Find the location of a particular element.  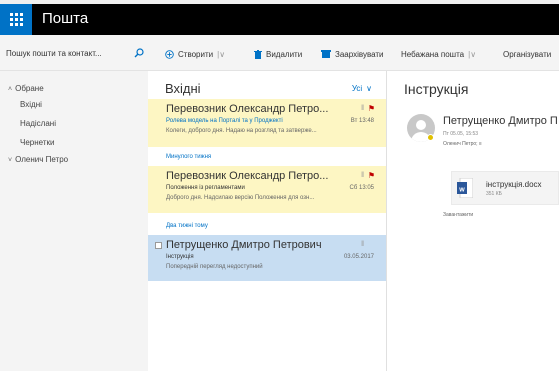

reading-subject: Інструкція is located at coordinates (436, 89).